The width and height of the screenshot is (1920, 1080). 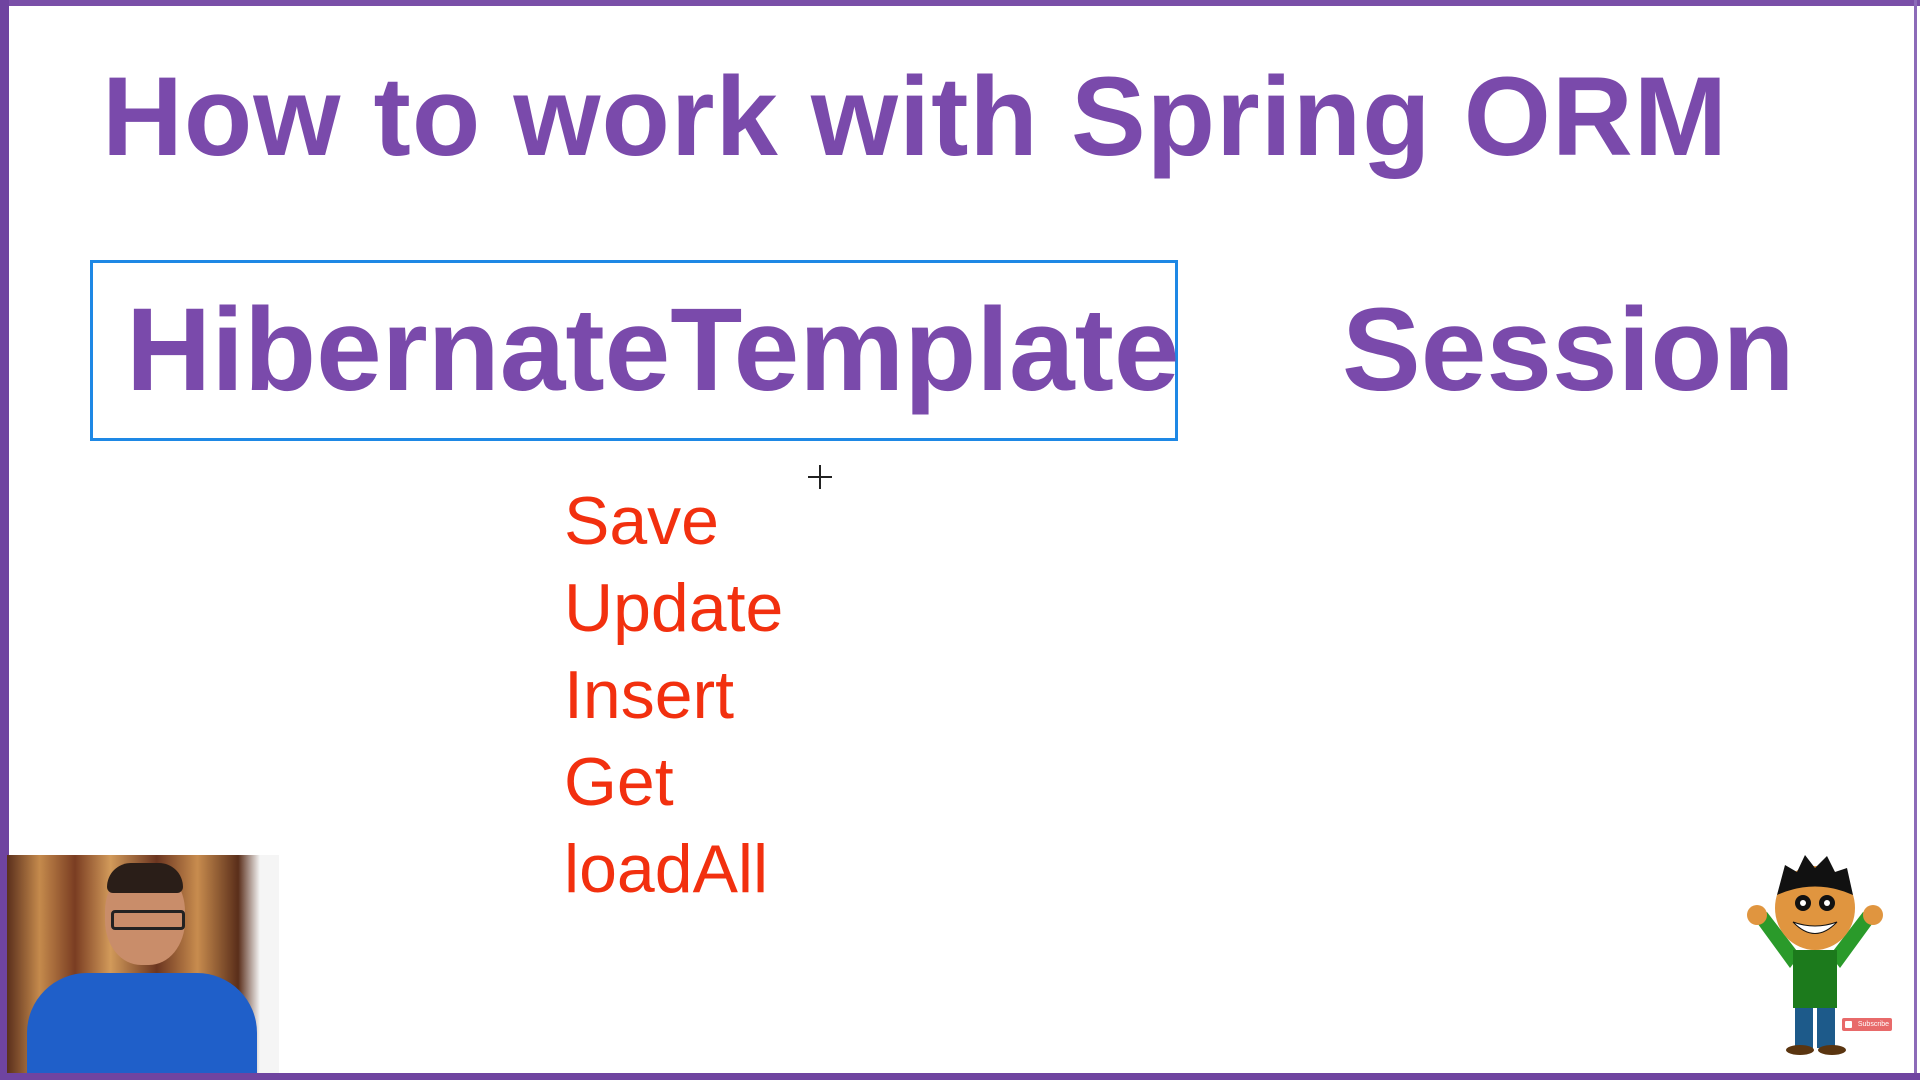 What do you see at coordinates (820, 477) in the screenshot?
I see `crosshair-cursor-icon` at bounding box center [820, 477].